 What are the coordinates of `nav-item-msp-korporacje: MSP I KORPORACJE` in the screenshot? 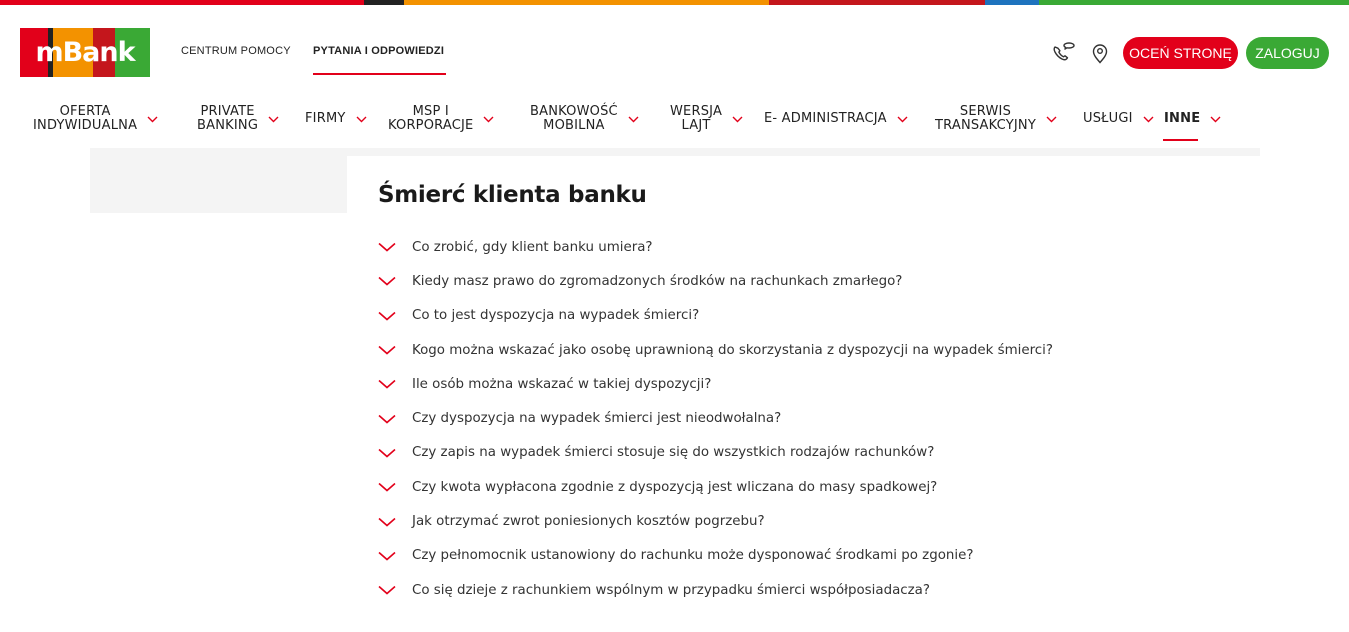 It's located at (441, 119).